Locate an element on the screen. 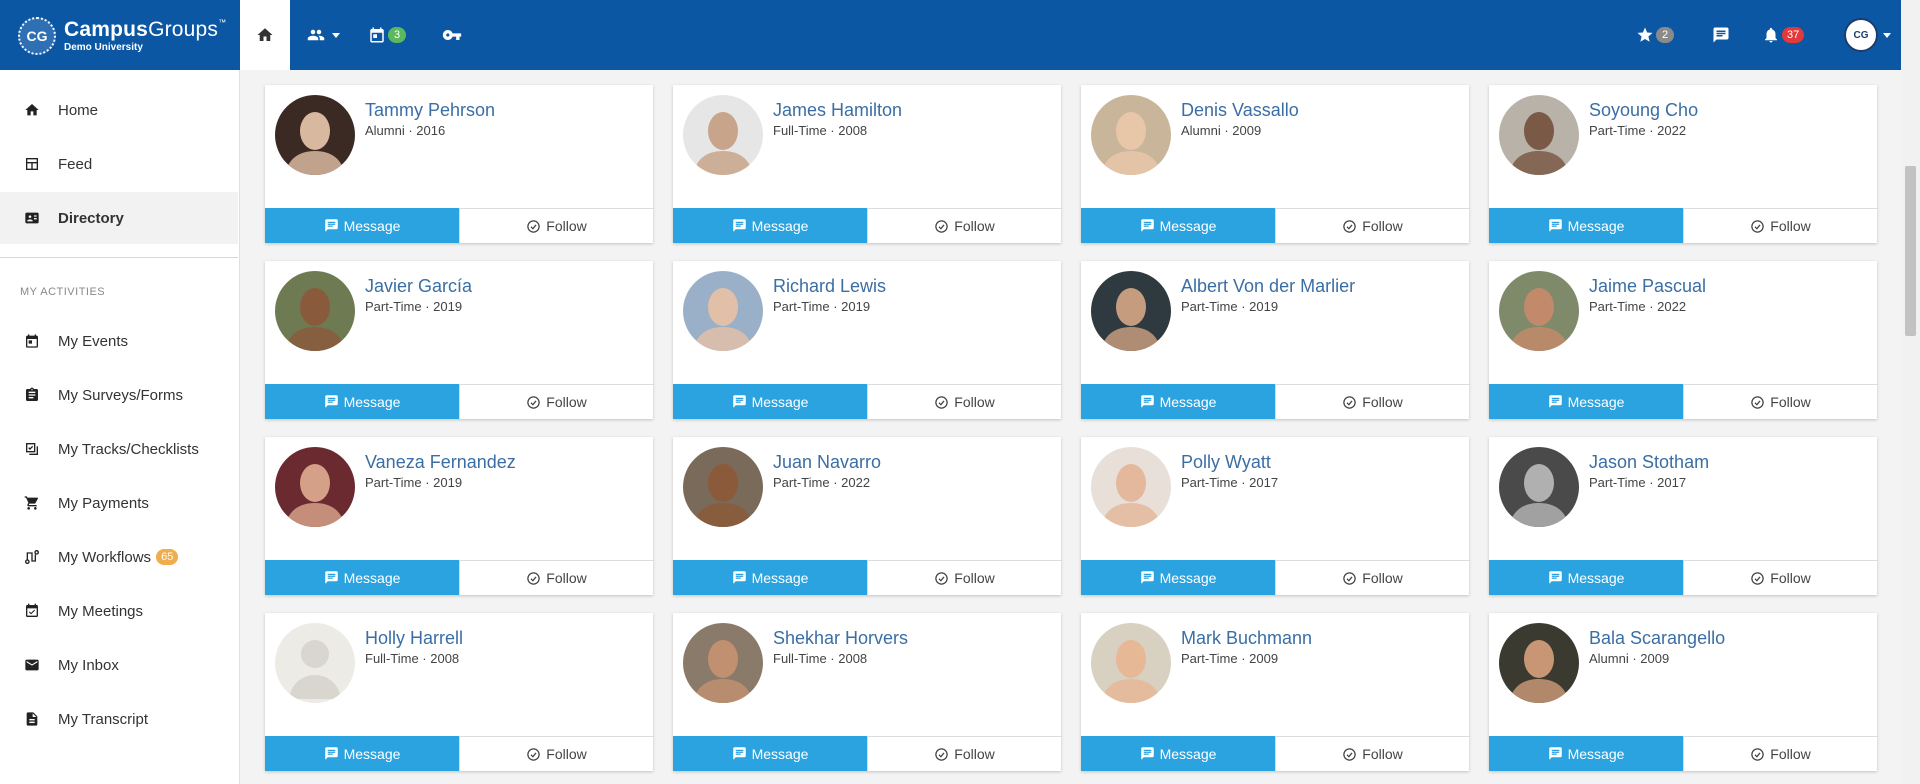 The width and height of the screenshot is (1920, 784). nav-groups-dropdown is located at coordinates (322, 35).